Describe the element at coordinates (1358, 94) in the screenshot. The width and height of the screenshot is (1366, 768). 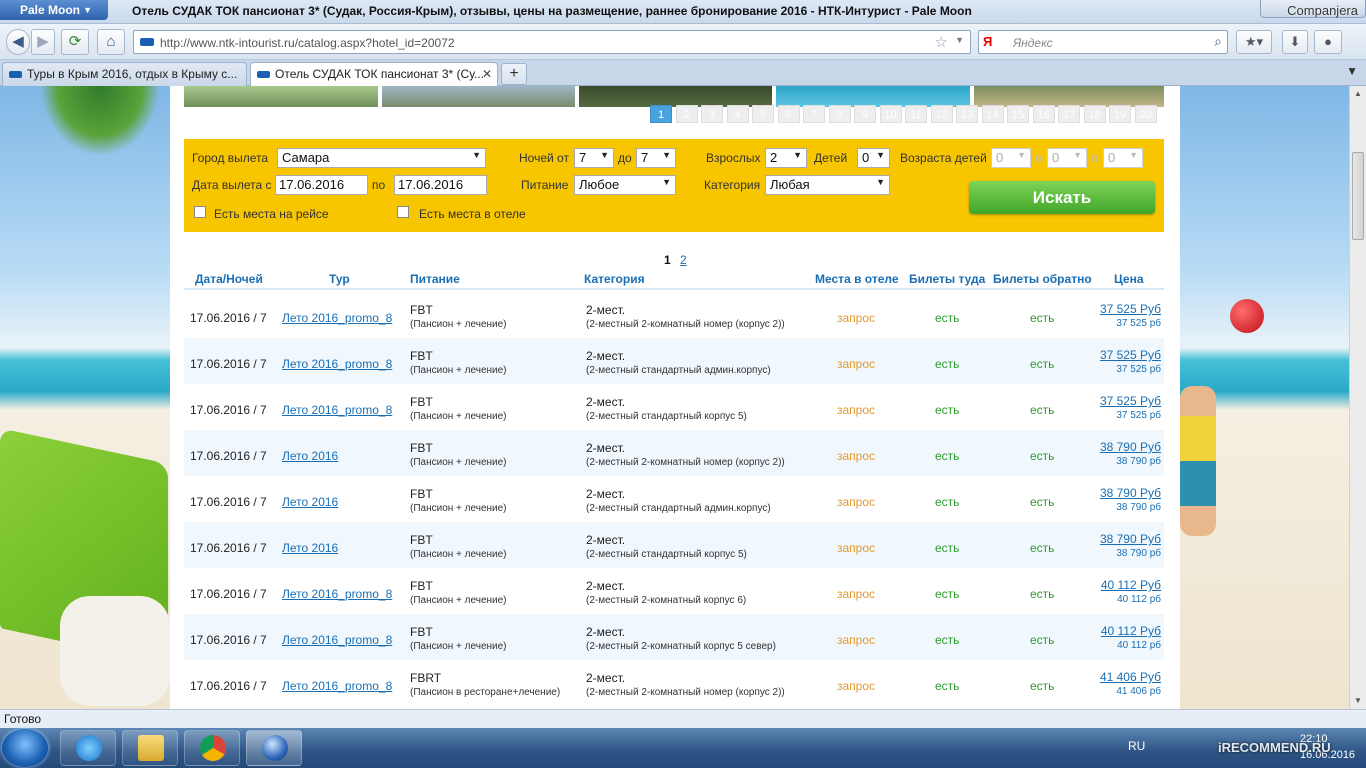
I see `scroll-up-icon: ▲` at that location.